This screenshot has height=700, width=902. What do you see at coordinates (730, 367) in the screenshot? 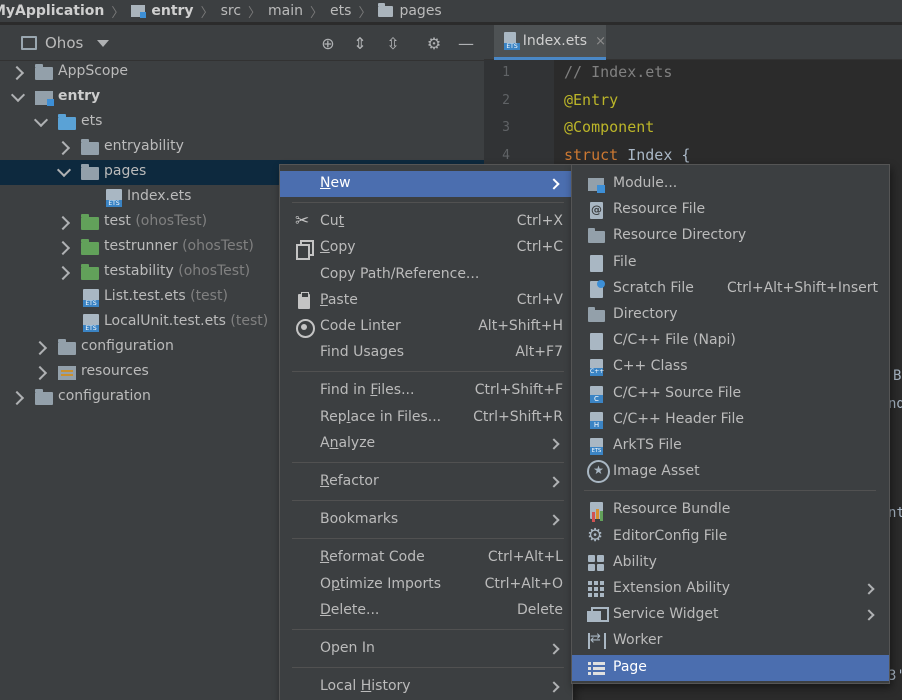
I see `submenu-item-c-class: C++ Class` at bounding box center [730, 367].